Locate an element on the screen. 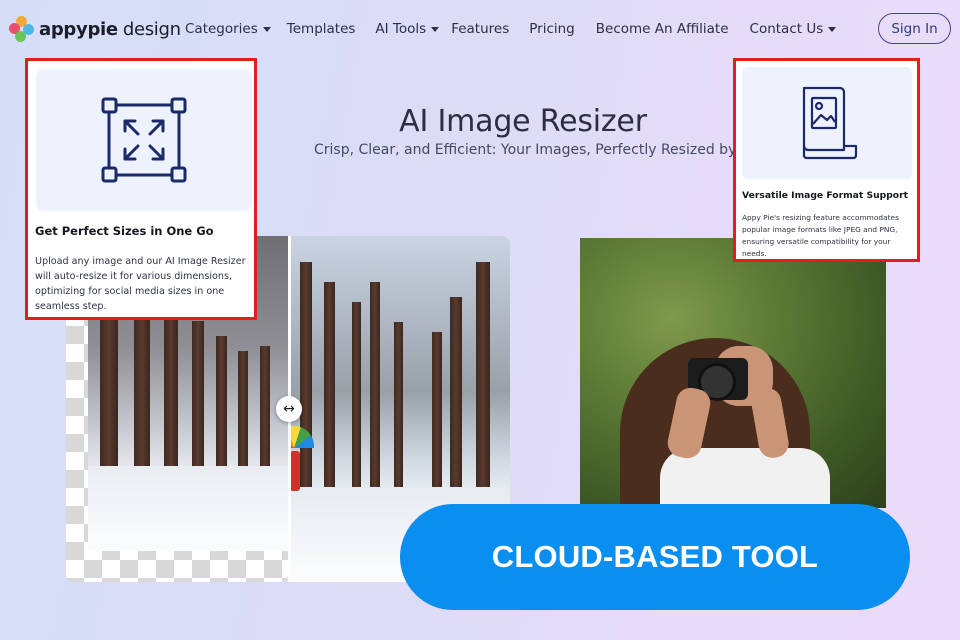 The width and height of the screenshot is (960, 640). nav-item-ai-tools: AI Tools is located at coordinates (407, 29).